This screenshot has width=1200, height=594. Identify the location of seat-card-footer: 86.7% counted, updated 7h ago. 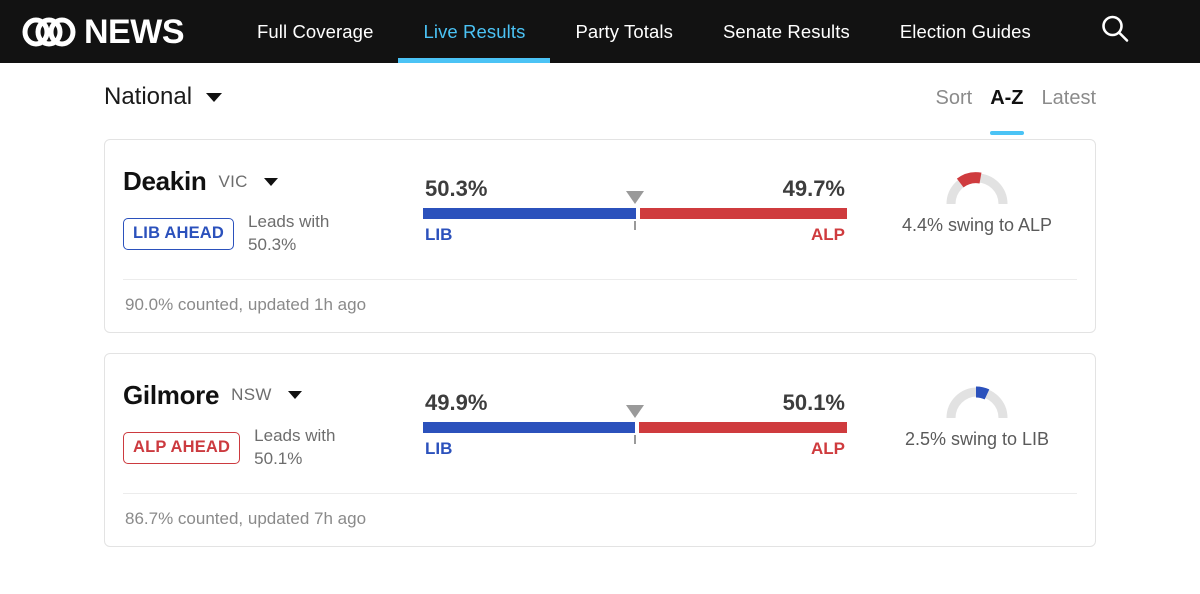
(246, 518).